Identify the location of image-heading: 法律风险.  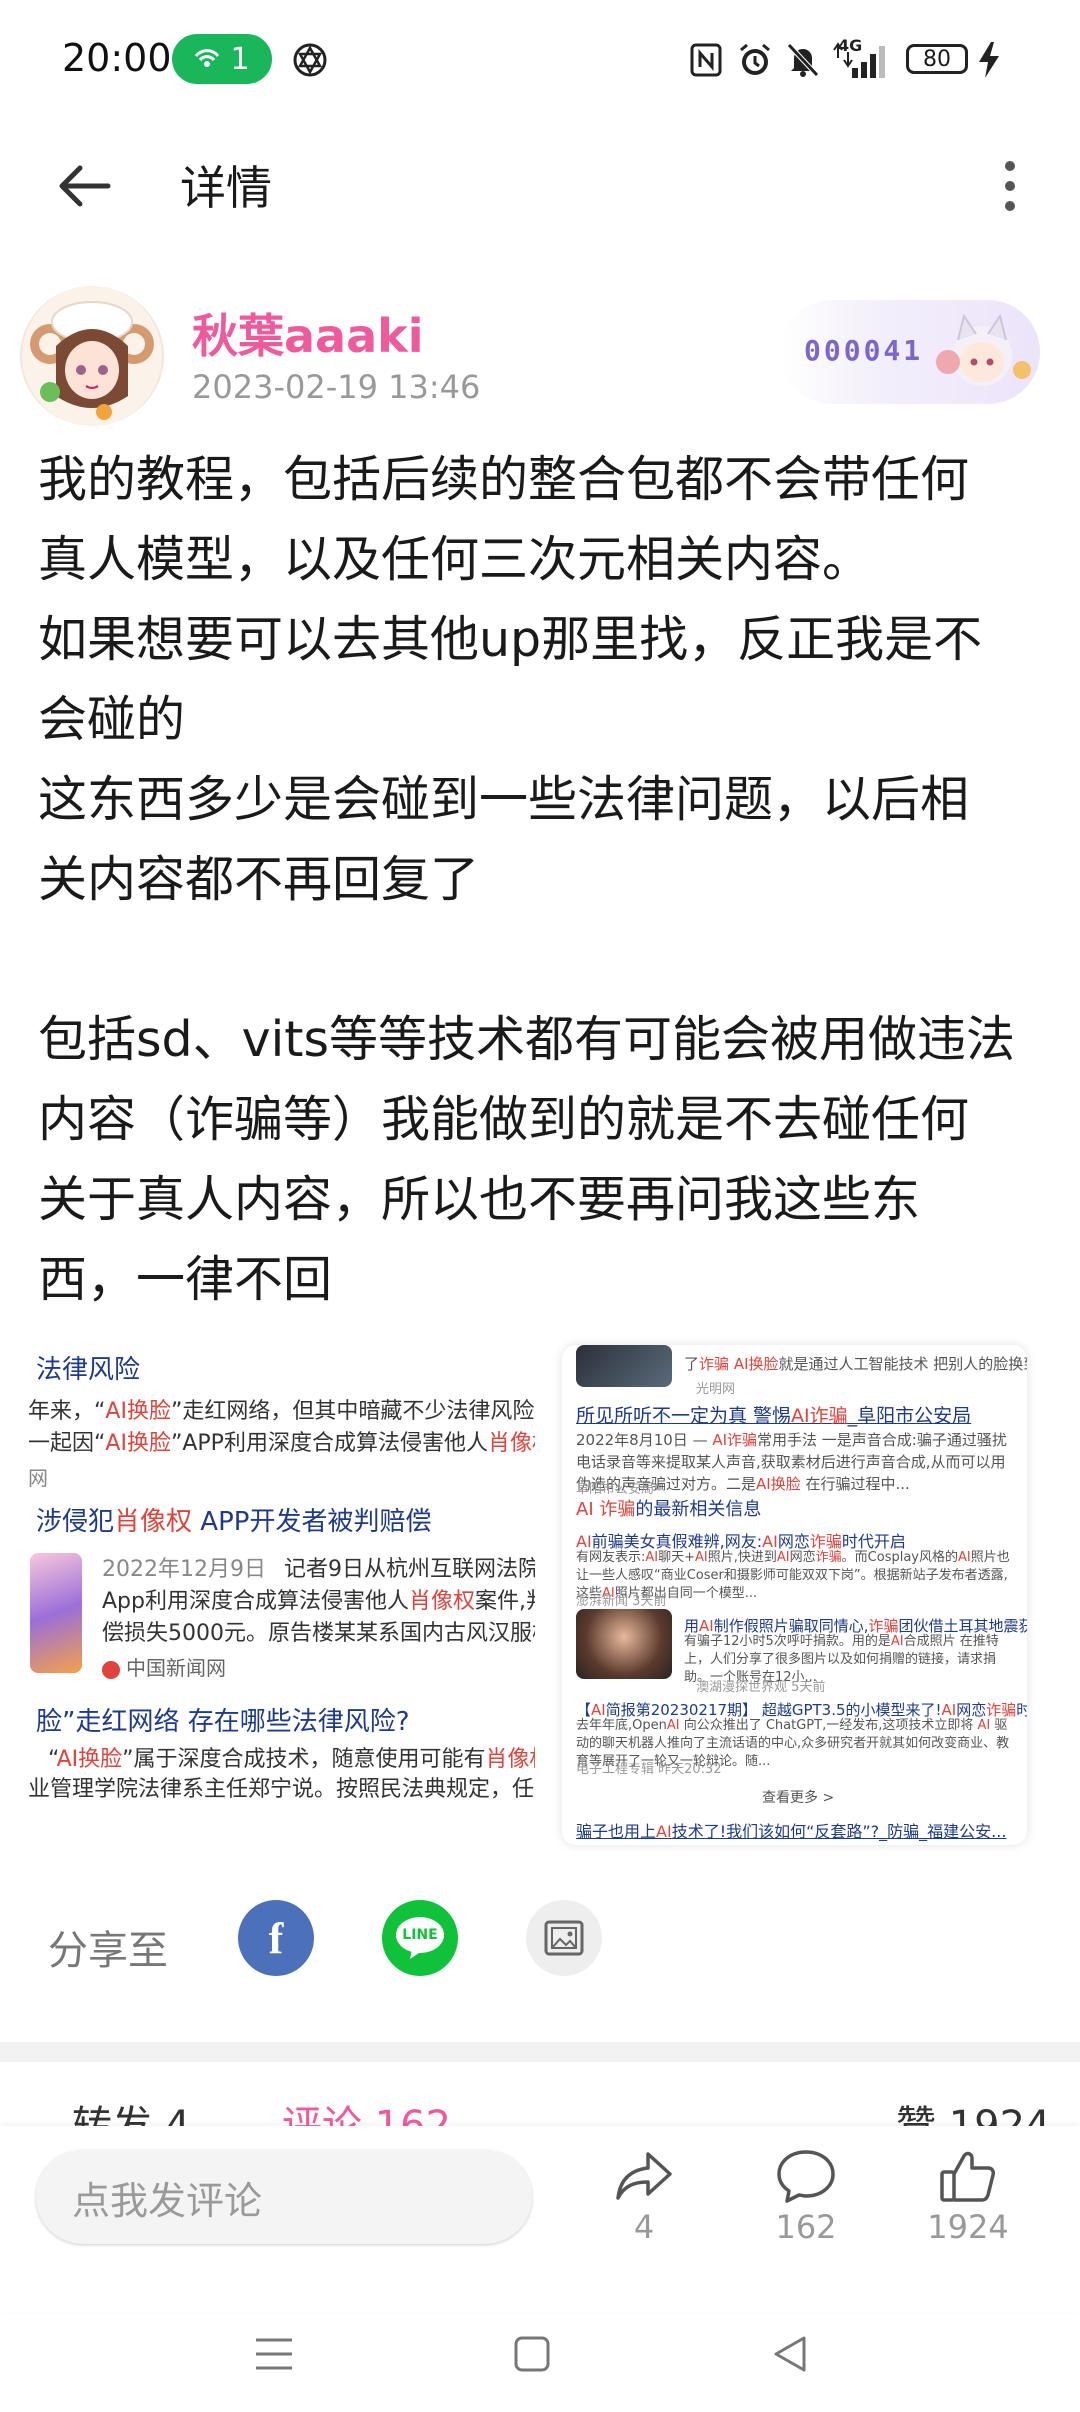
(88, 1370).